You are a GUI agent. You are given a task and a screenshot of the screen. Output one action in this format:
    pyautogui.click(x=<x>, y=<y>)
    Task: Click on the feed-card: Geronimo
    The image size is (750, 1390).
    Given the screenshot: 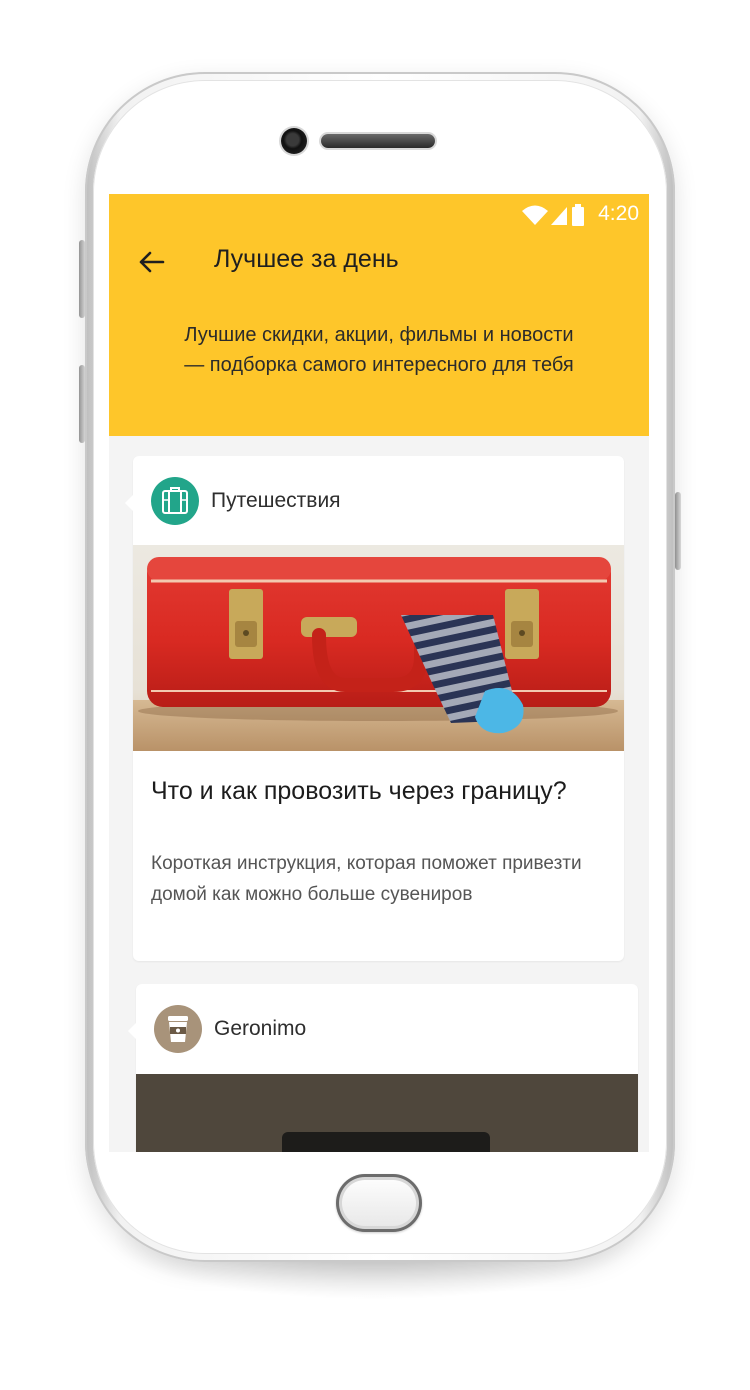 What is the action you would take?
    pyautogui.click(x=383, y=1068)
    